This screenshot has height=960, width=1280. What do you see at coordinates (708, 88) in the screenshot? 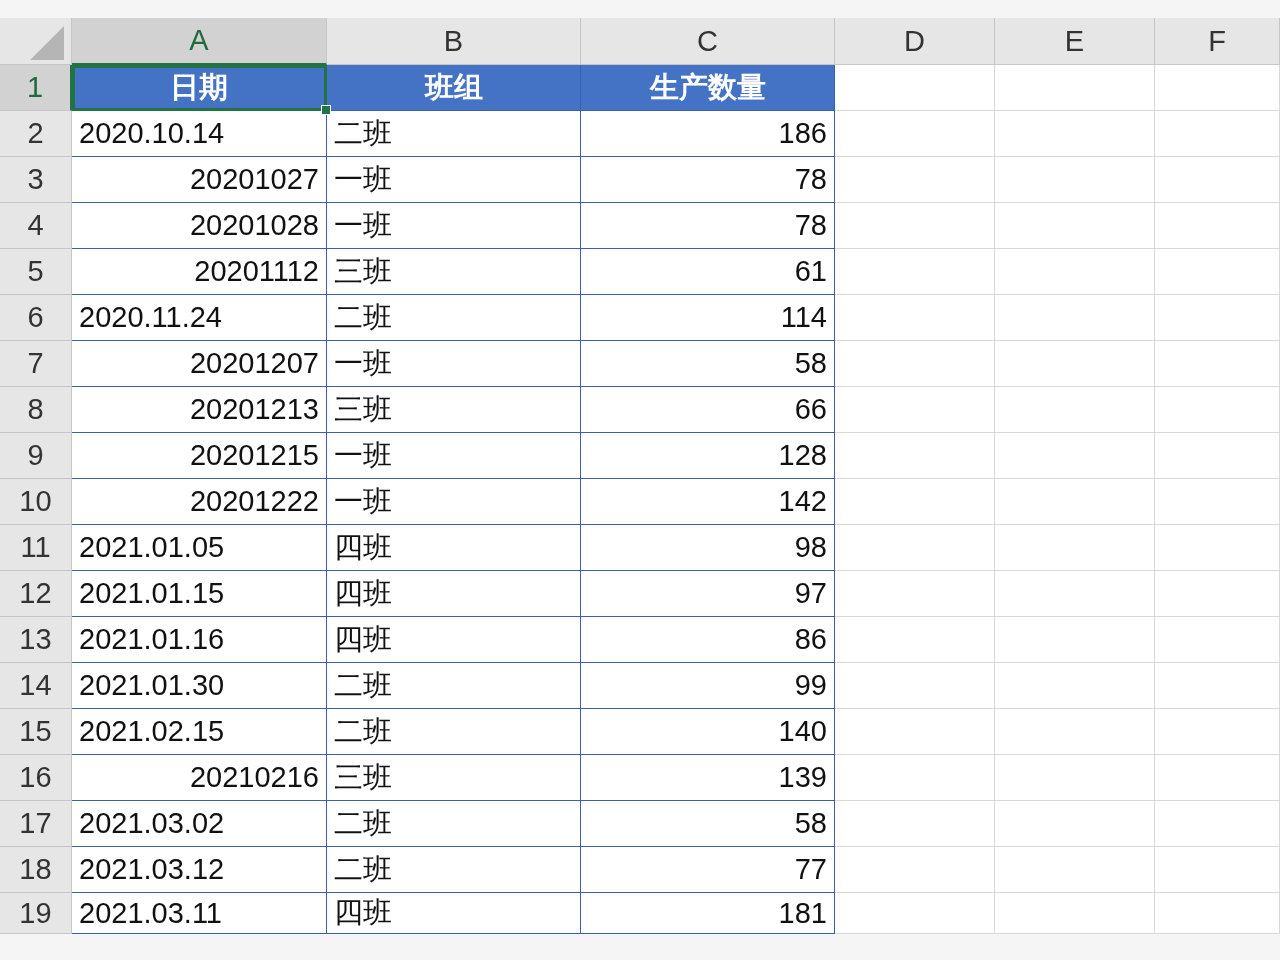
I see `header-cell: 生产数量` at bounding box center [708, 88].